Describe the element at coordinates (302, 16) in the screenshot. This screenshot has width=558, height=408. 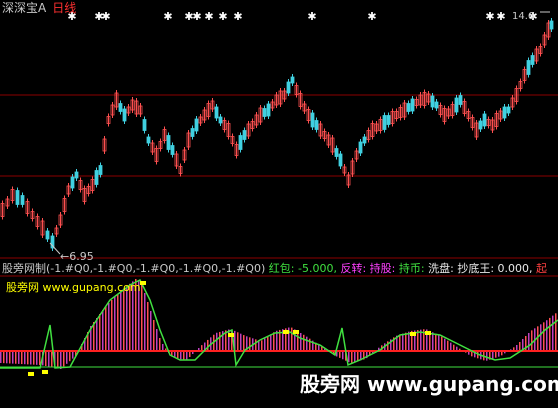
I see `signal-stars: ✱ ✱✱ ✱ ✱✱ ✱ ✱ ✱ ✱ ✱ ✱ ✱ ✱` at that location.